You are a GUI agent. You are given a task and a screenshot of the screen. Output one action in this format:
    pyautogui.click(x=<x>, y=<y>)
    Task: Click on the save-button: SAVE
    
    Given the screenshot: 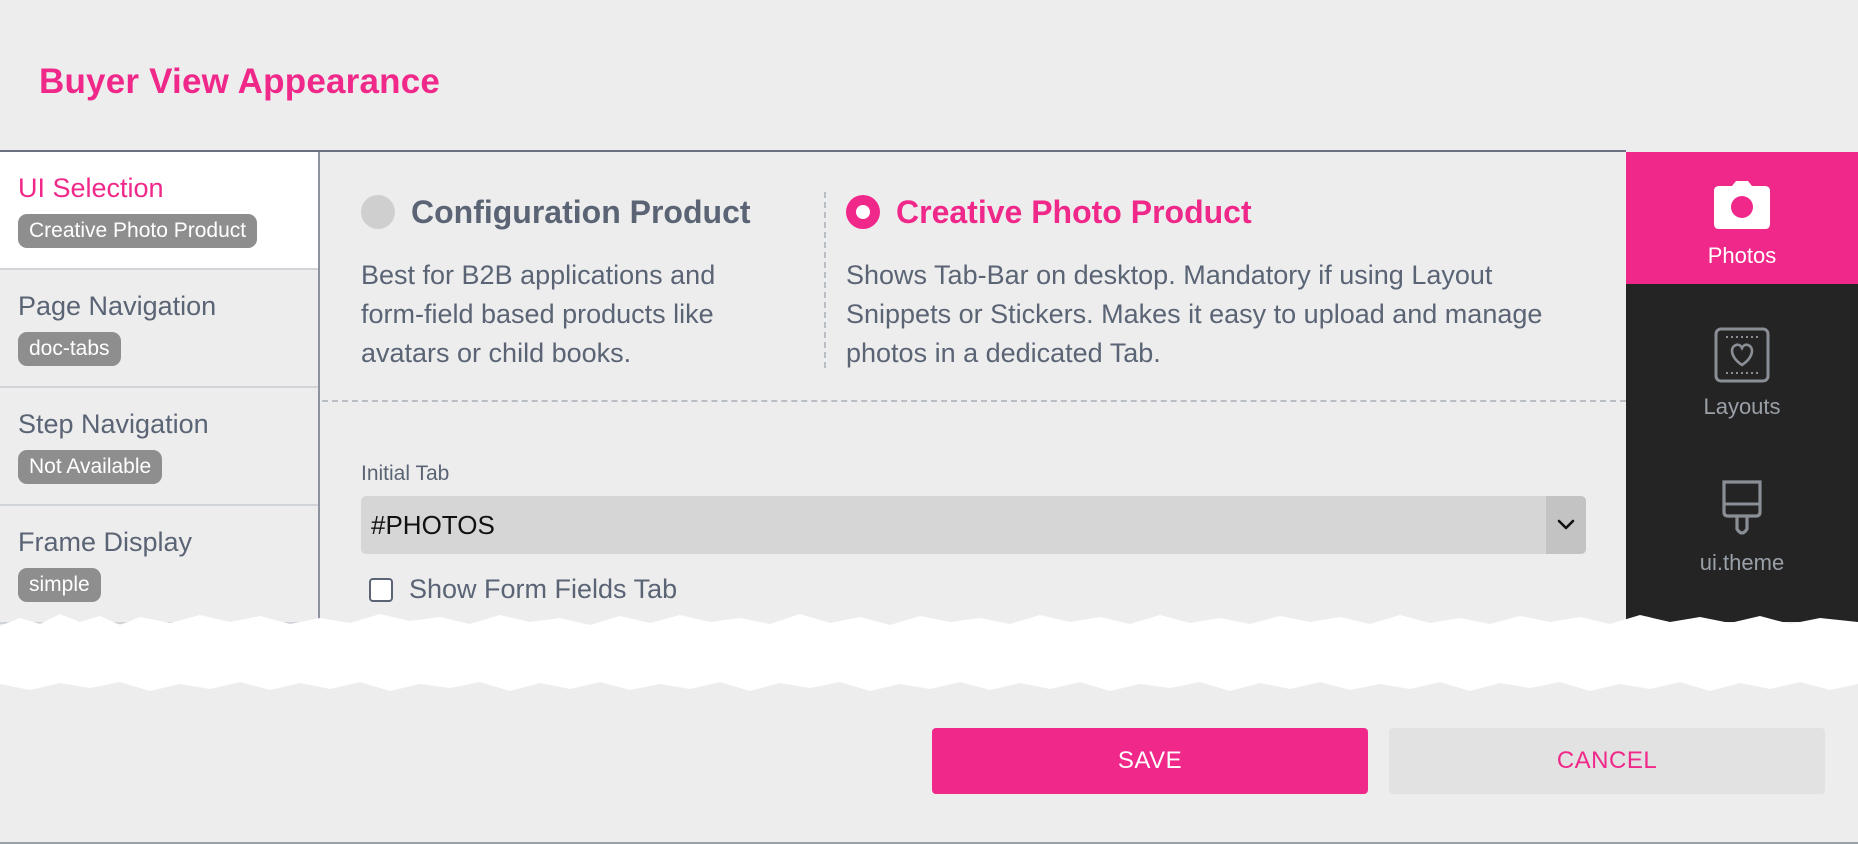 What is the action you would take?
    pyautogui.click(x=1150, y=761)
    